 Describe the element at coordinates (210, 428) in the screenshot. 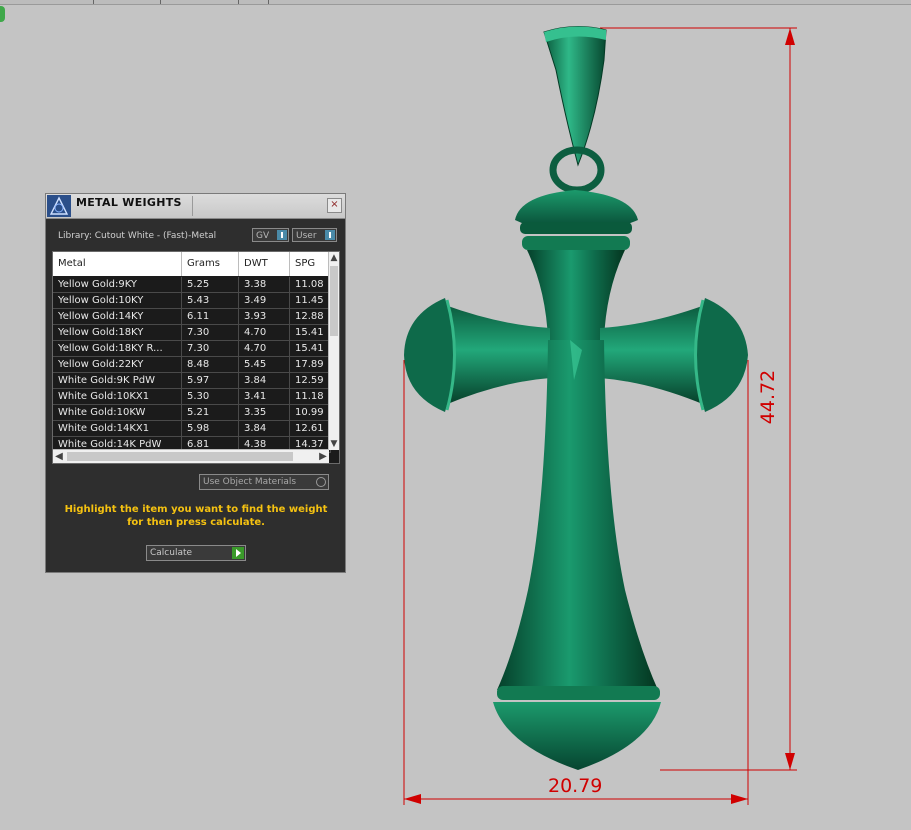

I see `cell-grams: 5.98` at that location.